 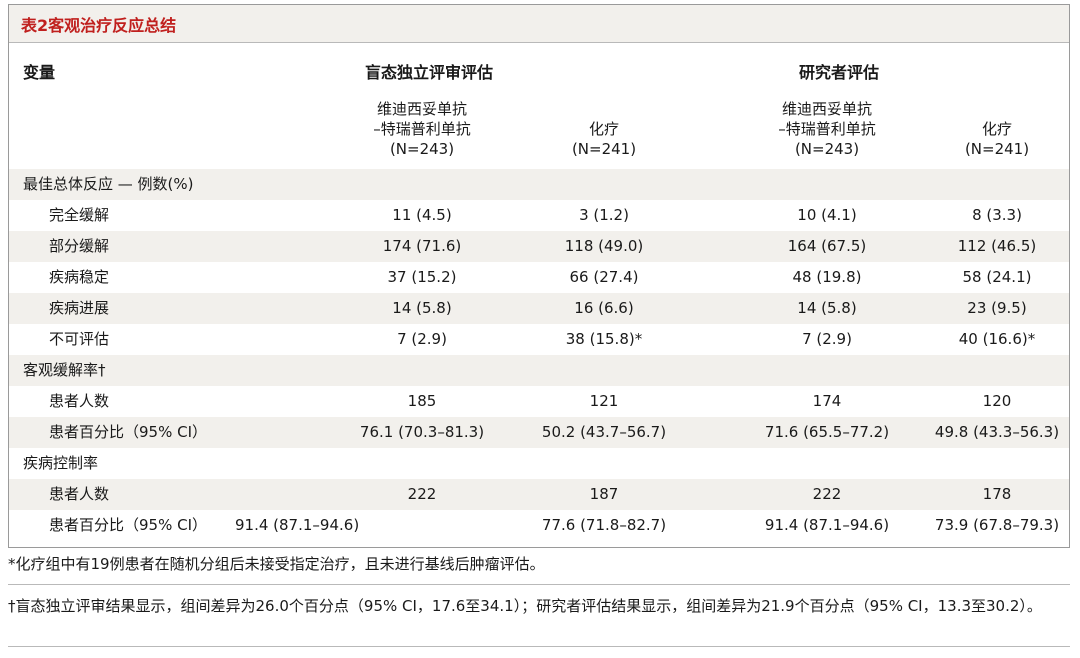 I want to click on table-cell: 76.1 (70.3–81.3), so click(x=422, y=432).